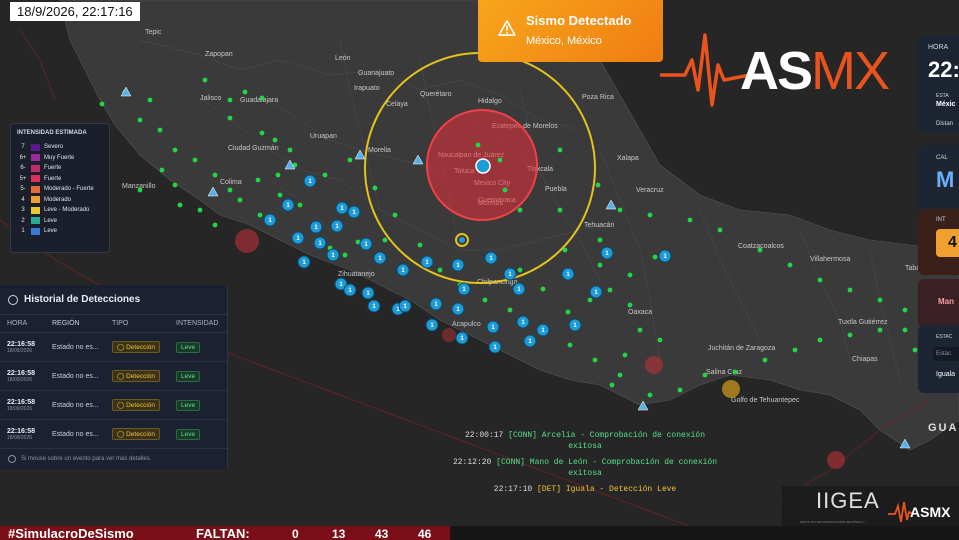 This screenshot has width=959, height=540. I want to click on console-msg2: exitosa, so click(585, 473).